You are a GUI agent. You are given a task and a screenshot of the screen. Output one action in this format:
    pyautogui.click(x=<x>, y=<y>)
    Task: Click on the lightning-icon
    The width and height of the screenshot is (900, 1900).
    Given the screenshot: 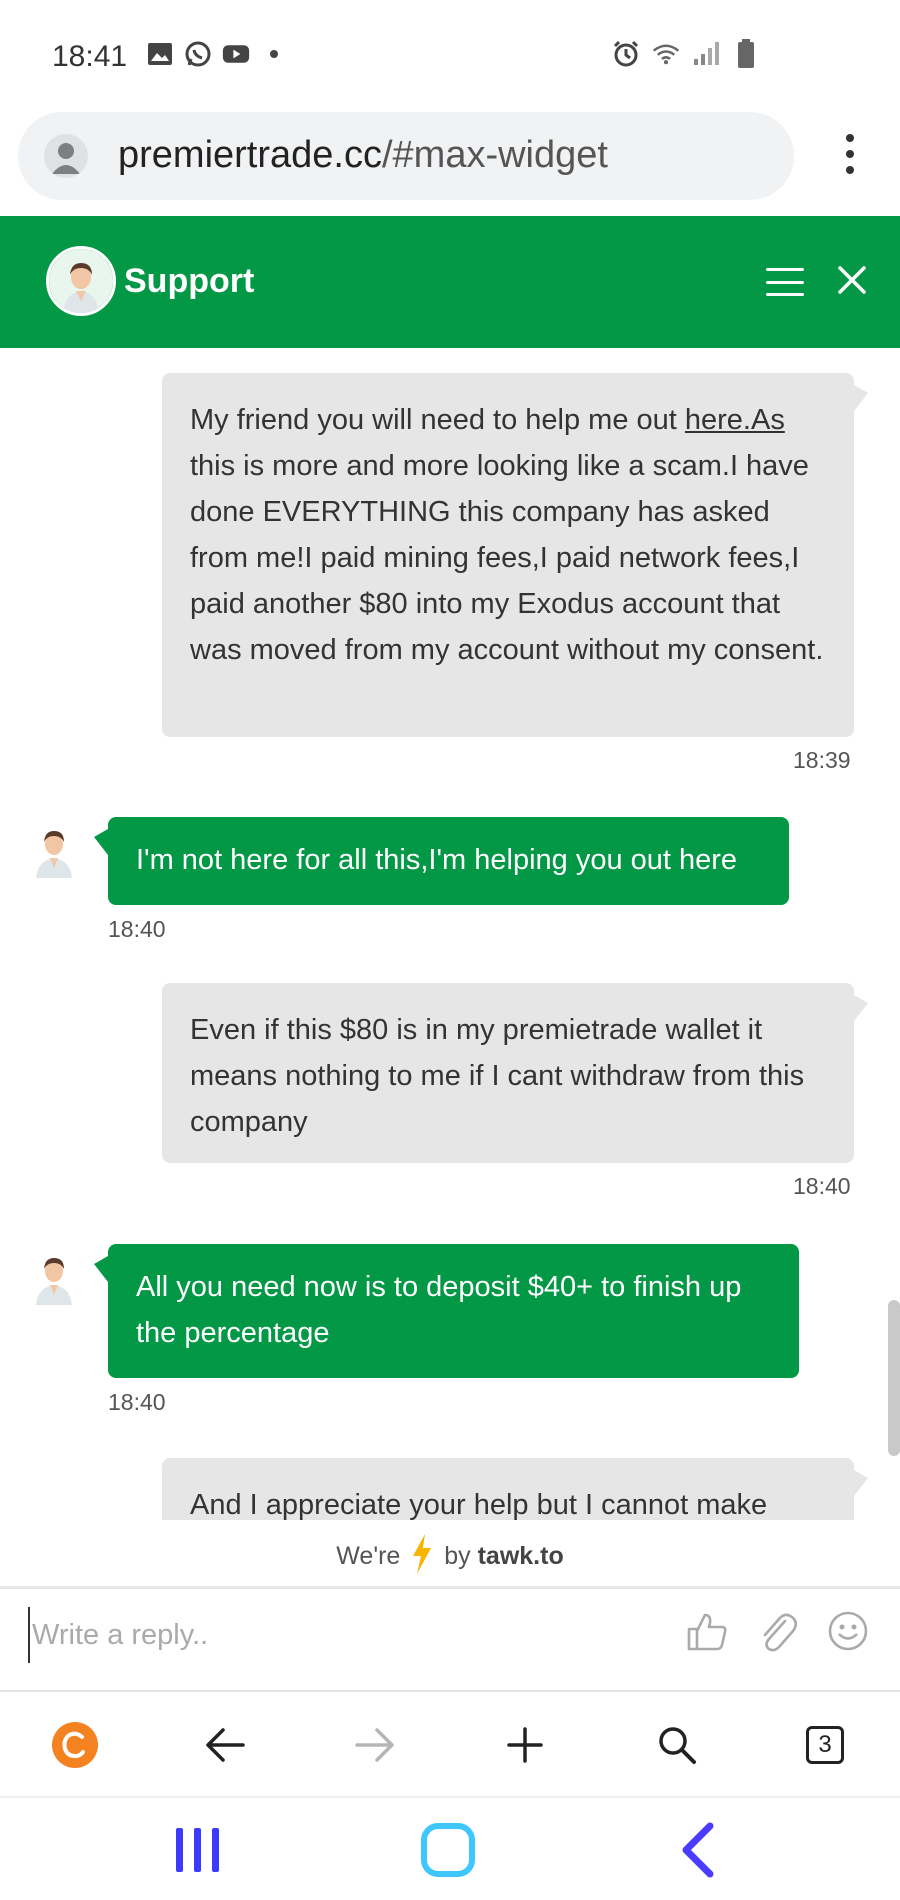 What is the action you would take?
    pyautogui.click(x=422, y=1557)
    